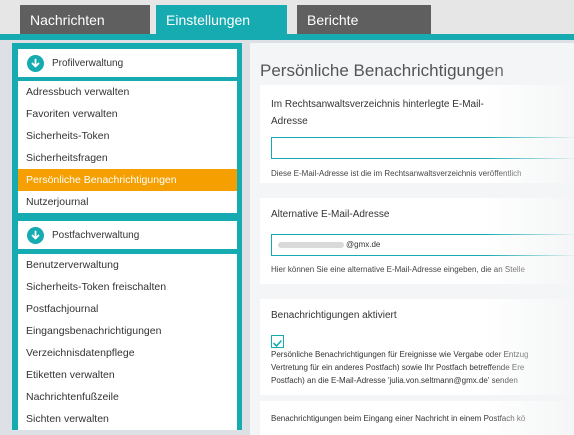 This screenshot has height=435, width=574. What do you see at coordinates (88, 63) in the screenshot?
I see `section-title: Profilverwaltung` at bounding box center [88, 63].